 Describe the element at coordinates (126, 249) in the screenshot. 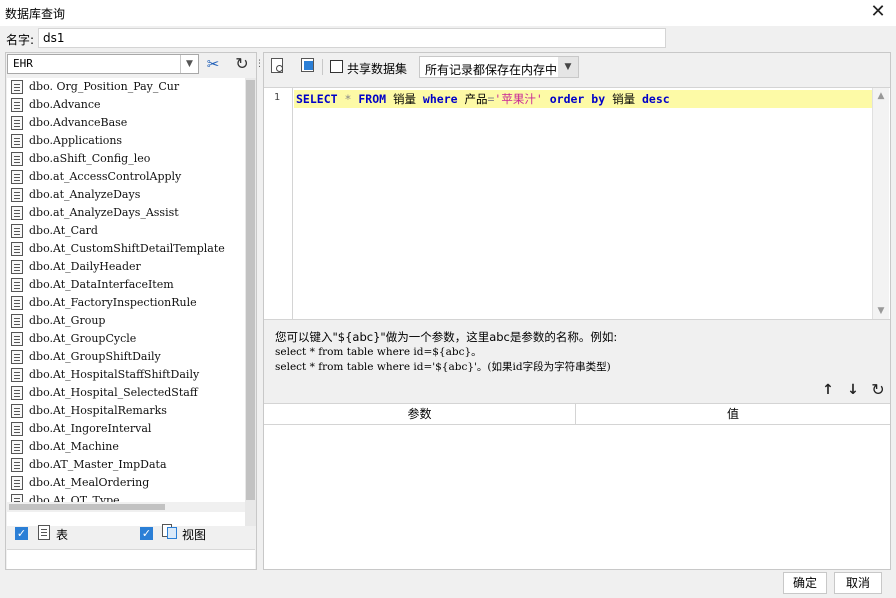

I see `table-list-item: dbo.At_CustomShiftDetailTemplate` at that location.